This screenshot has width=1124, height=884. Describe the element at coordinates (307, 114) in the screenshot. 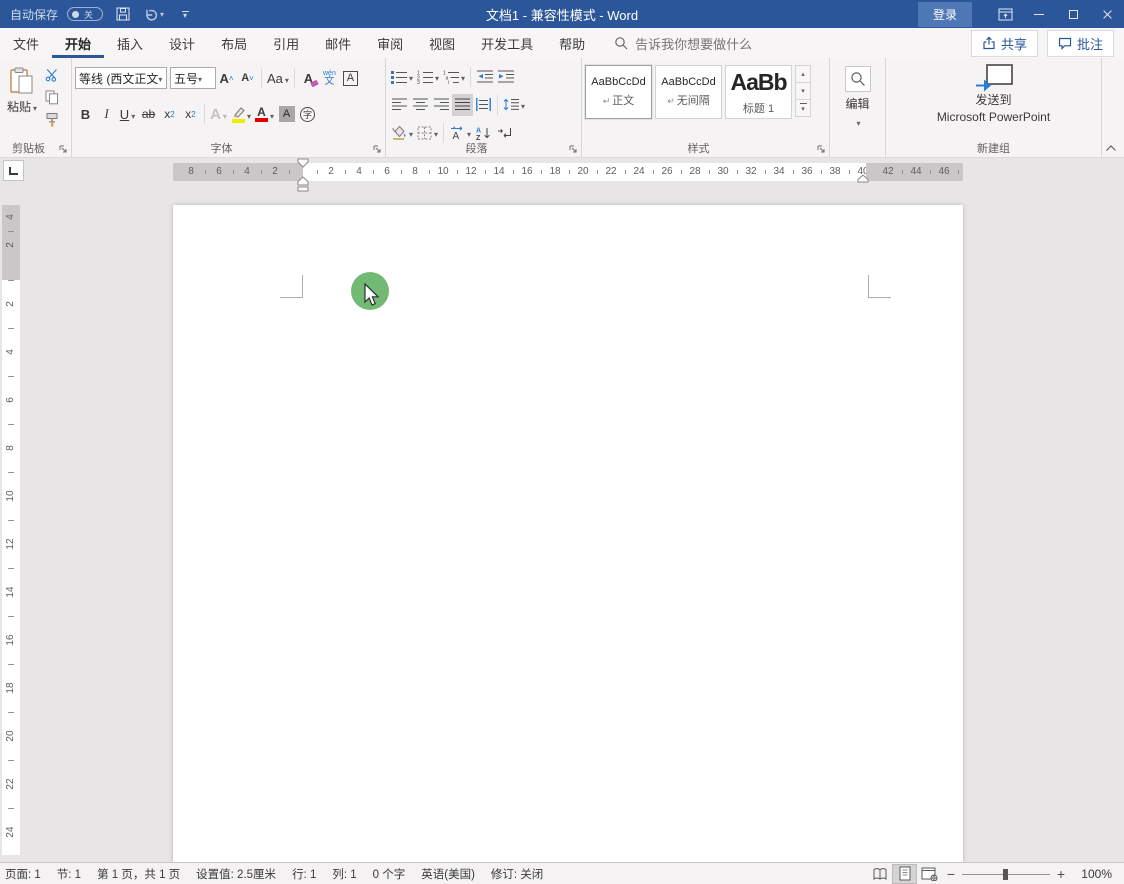

I see `enclose-characters-button: 字` at that location.